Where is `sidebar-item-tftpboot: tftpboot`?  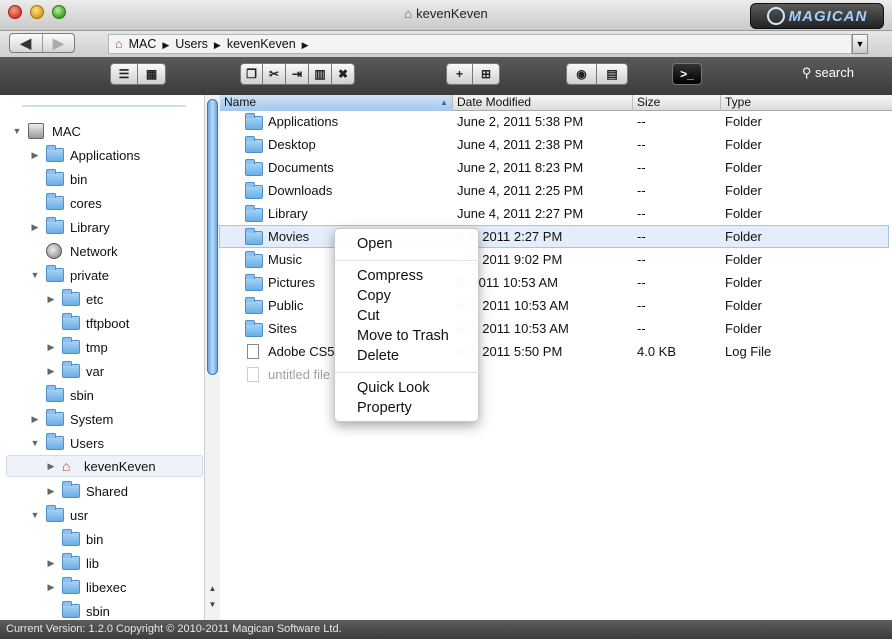
sidebar-item-tftpboot: tftpboot is located at coordinates (87, 323).